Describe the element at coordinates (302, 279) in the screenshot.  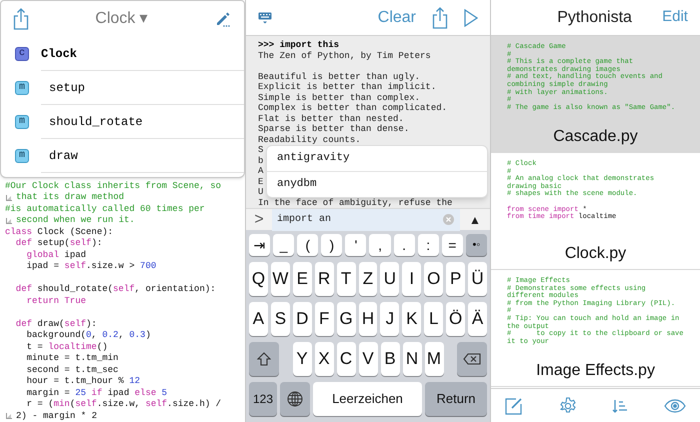
I see `key: E` at that location.